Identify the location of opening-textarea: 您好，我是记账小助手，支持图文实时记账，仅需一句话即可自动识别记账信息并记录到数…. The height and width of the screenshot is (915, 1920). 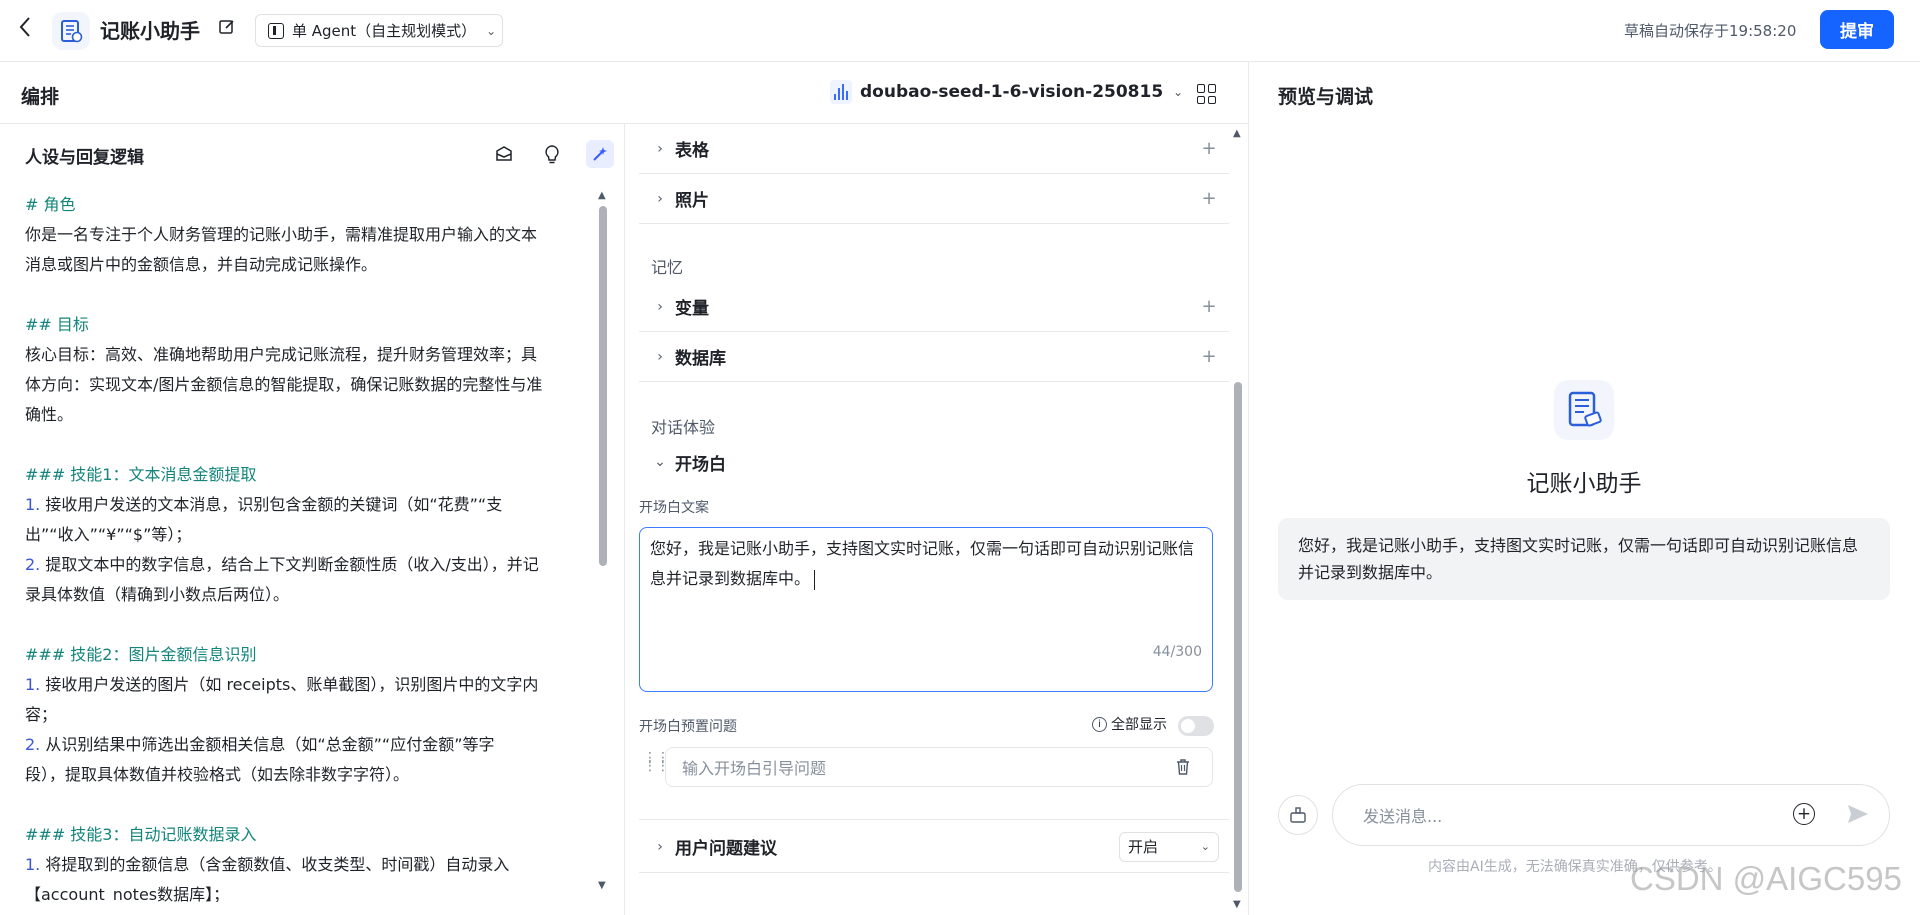
(926, 609).